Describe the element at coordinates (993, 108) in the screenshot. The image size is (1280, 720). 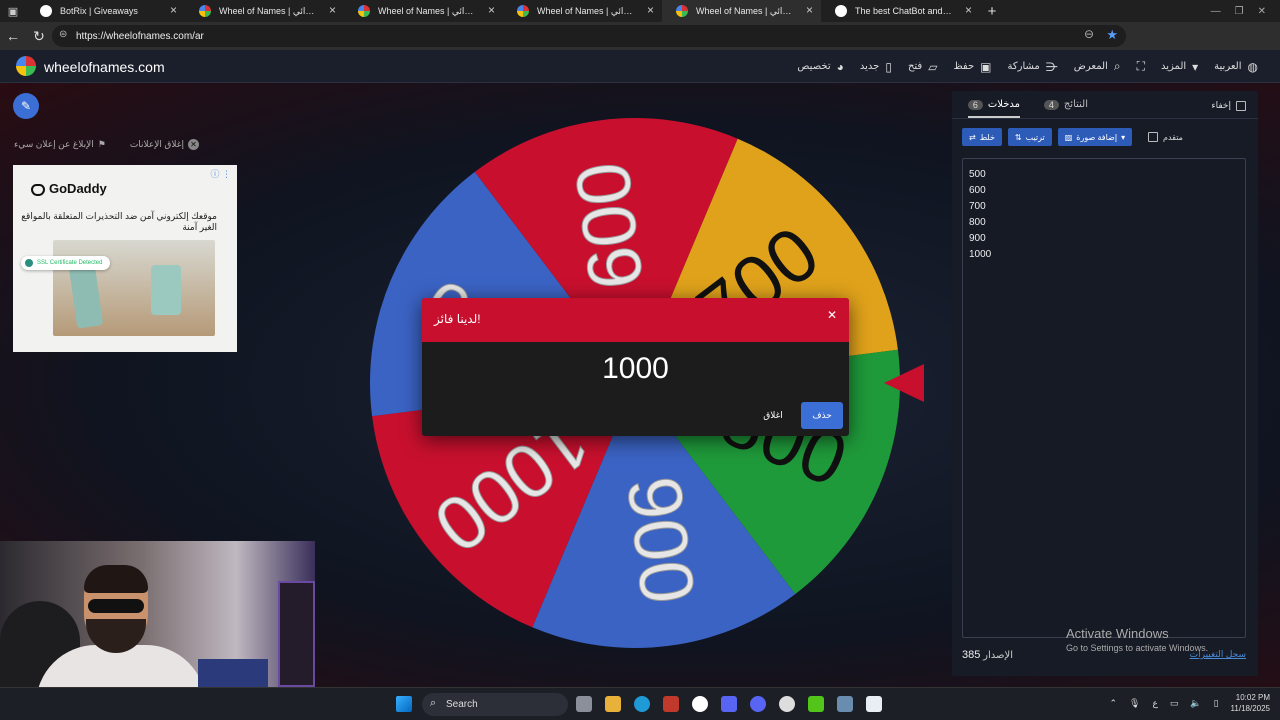
I see `tab-entries: مدخلات 6` at that location.